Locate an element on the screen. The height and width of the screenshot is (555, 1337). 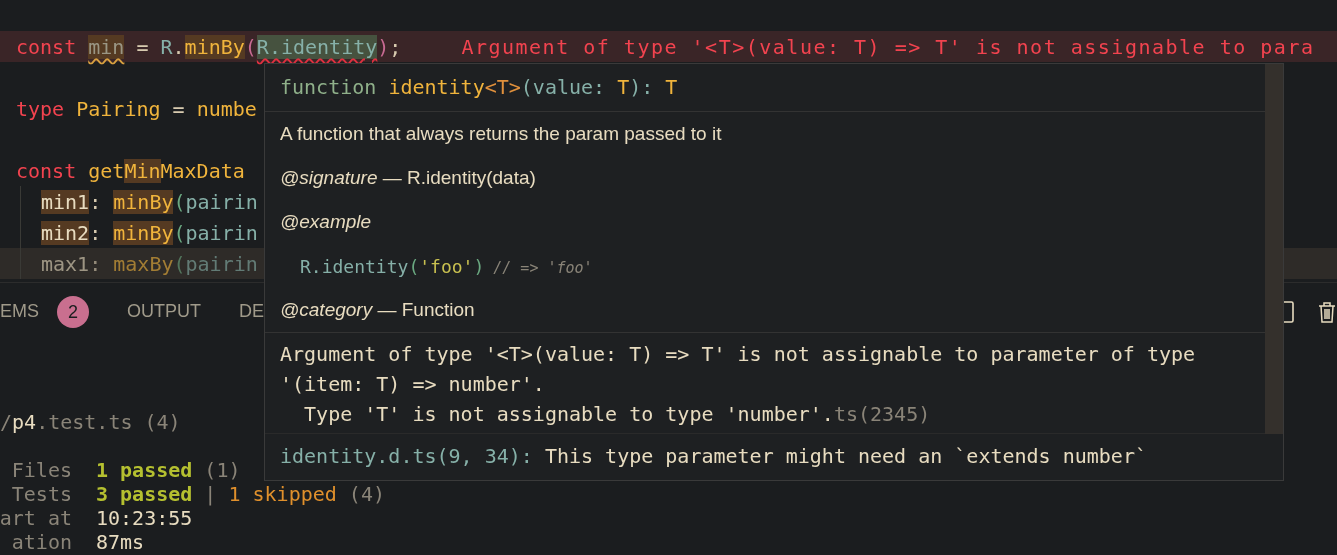
terminal-label: Tests is located at coordinates (41, 494).